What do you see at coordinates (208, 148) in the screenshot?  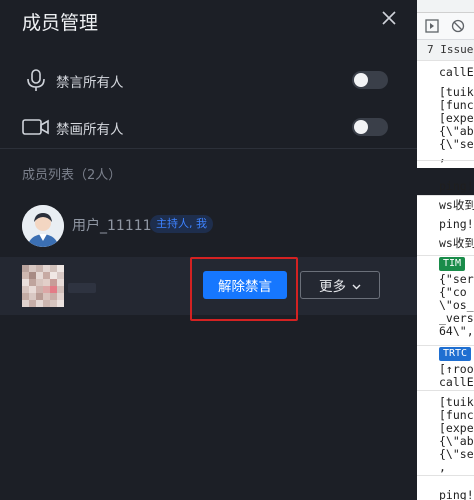 I see `divider` at bounding box center [208, 148].